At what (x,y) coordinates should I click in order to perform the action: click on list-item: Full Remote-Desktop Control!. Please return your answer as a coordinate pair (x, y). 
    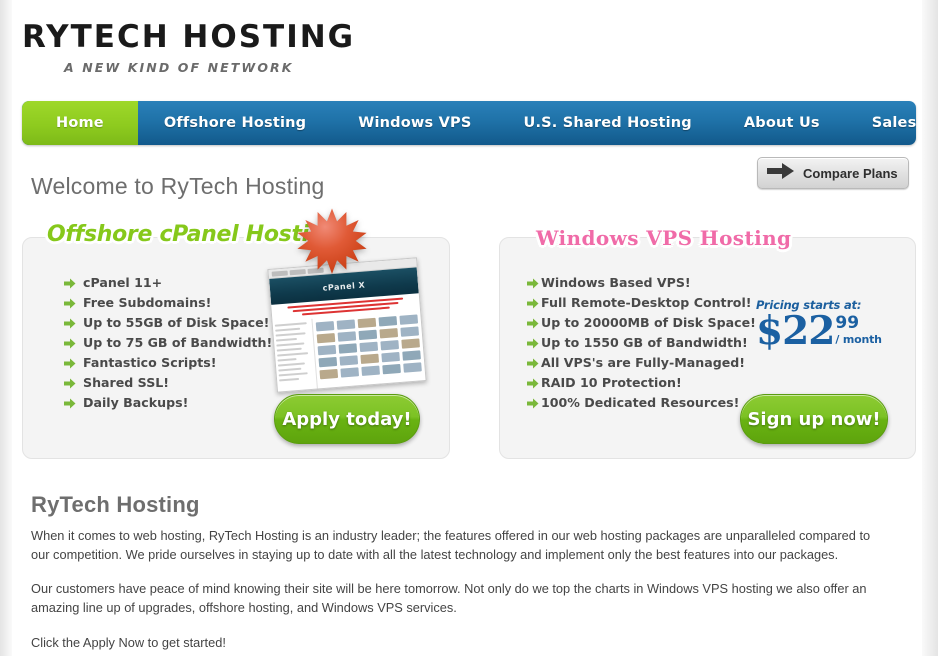
    Looking at the image, I should click on (641, 303).